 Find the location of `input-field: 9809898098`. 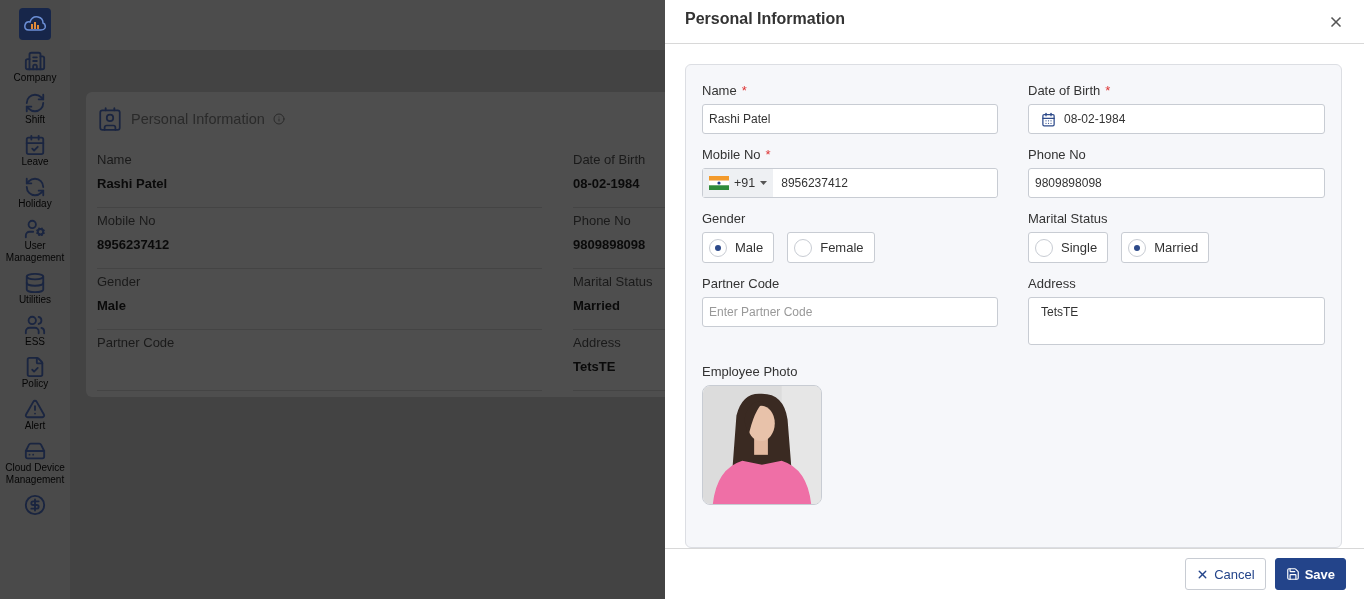

input-field: 9809898098 is located at coordinates (1176, 183).